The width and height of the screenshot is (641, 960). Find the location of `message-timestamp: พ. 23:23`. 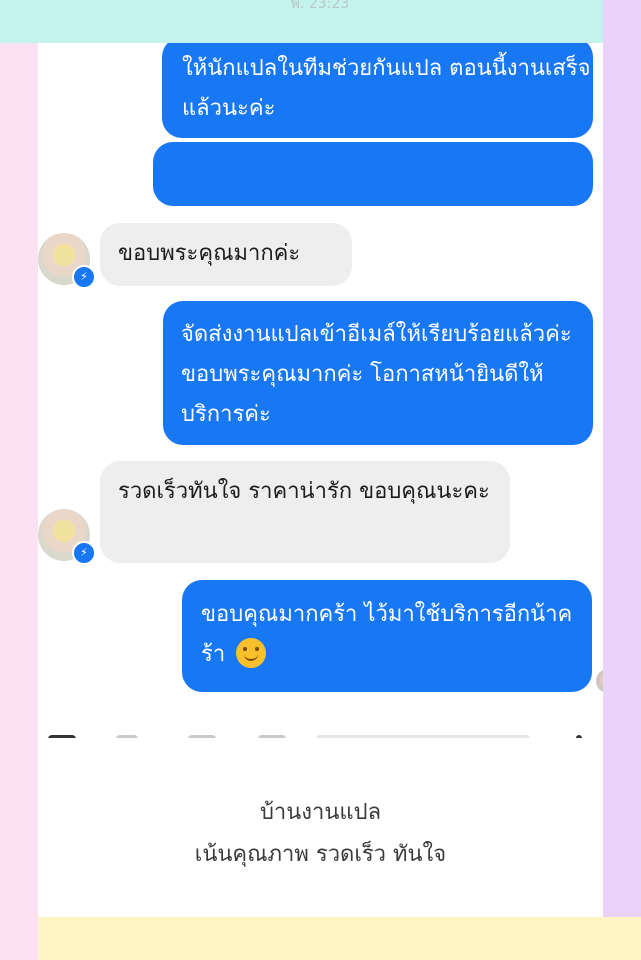

message-timestamp: พ. 23:23 is located at coordinates (320, 6).